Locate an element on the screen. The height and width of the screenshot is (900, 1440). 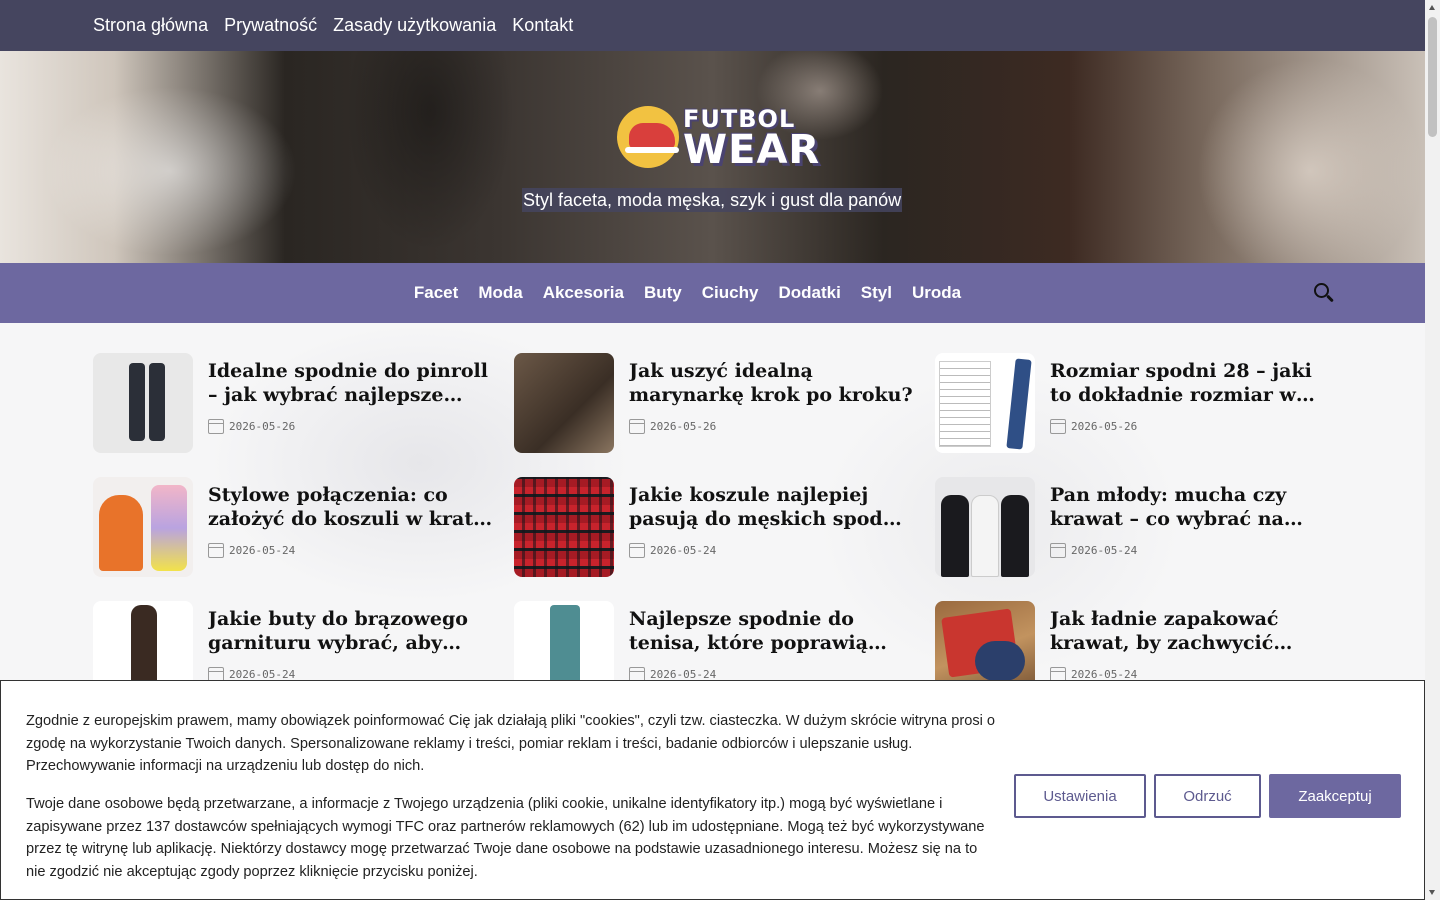
thumb-size-table is located at coordinates (965, 404).